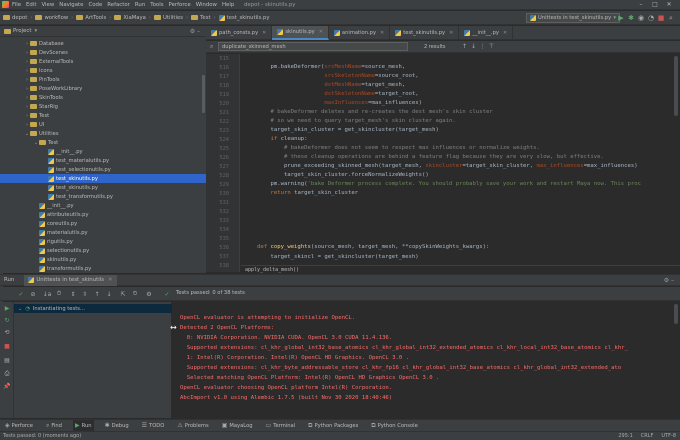 The height and width of the screenshot is (440, 680). Describe the element at coordinates (47, 5) in the screenshot. I see `menu-item-view: View` at that location.